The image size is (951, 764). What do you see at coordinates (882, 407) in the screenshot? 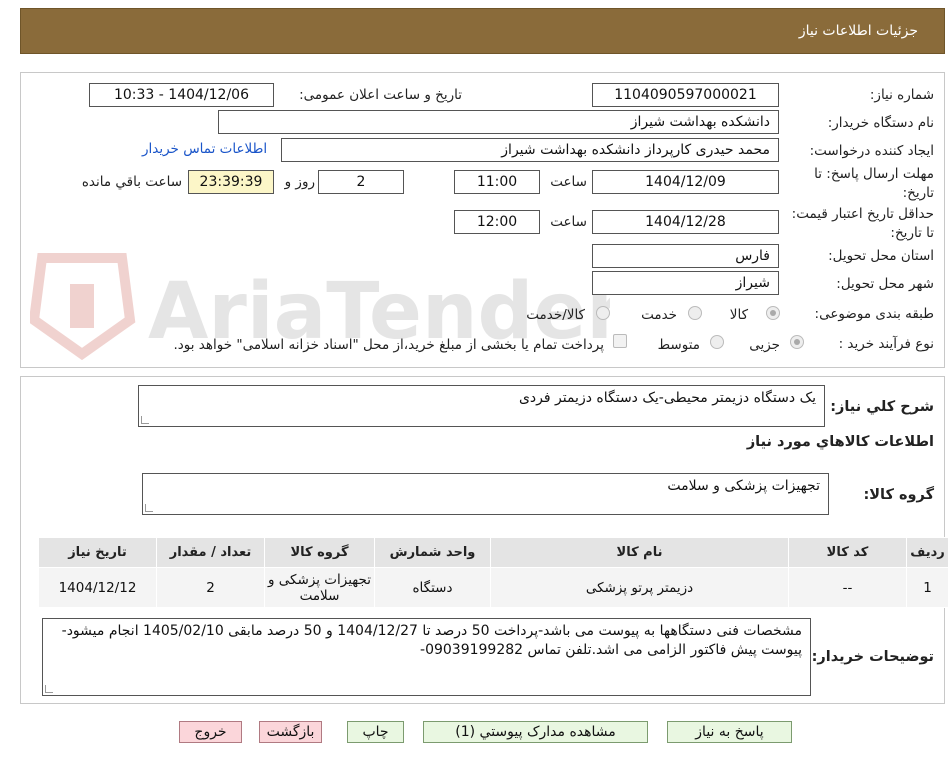
I see `summary-label: شرح کلي نياز:` at bounding box center [882, 407].